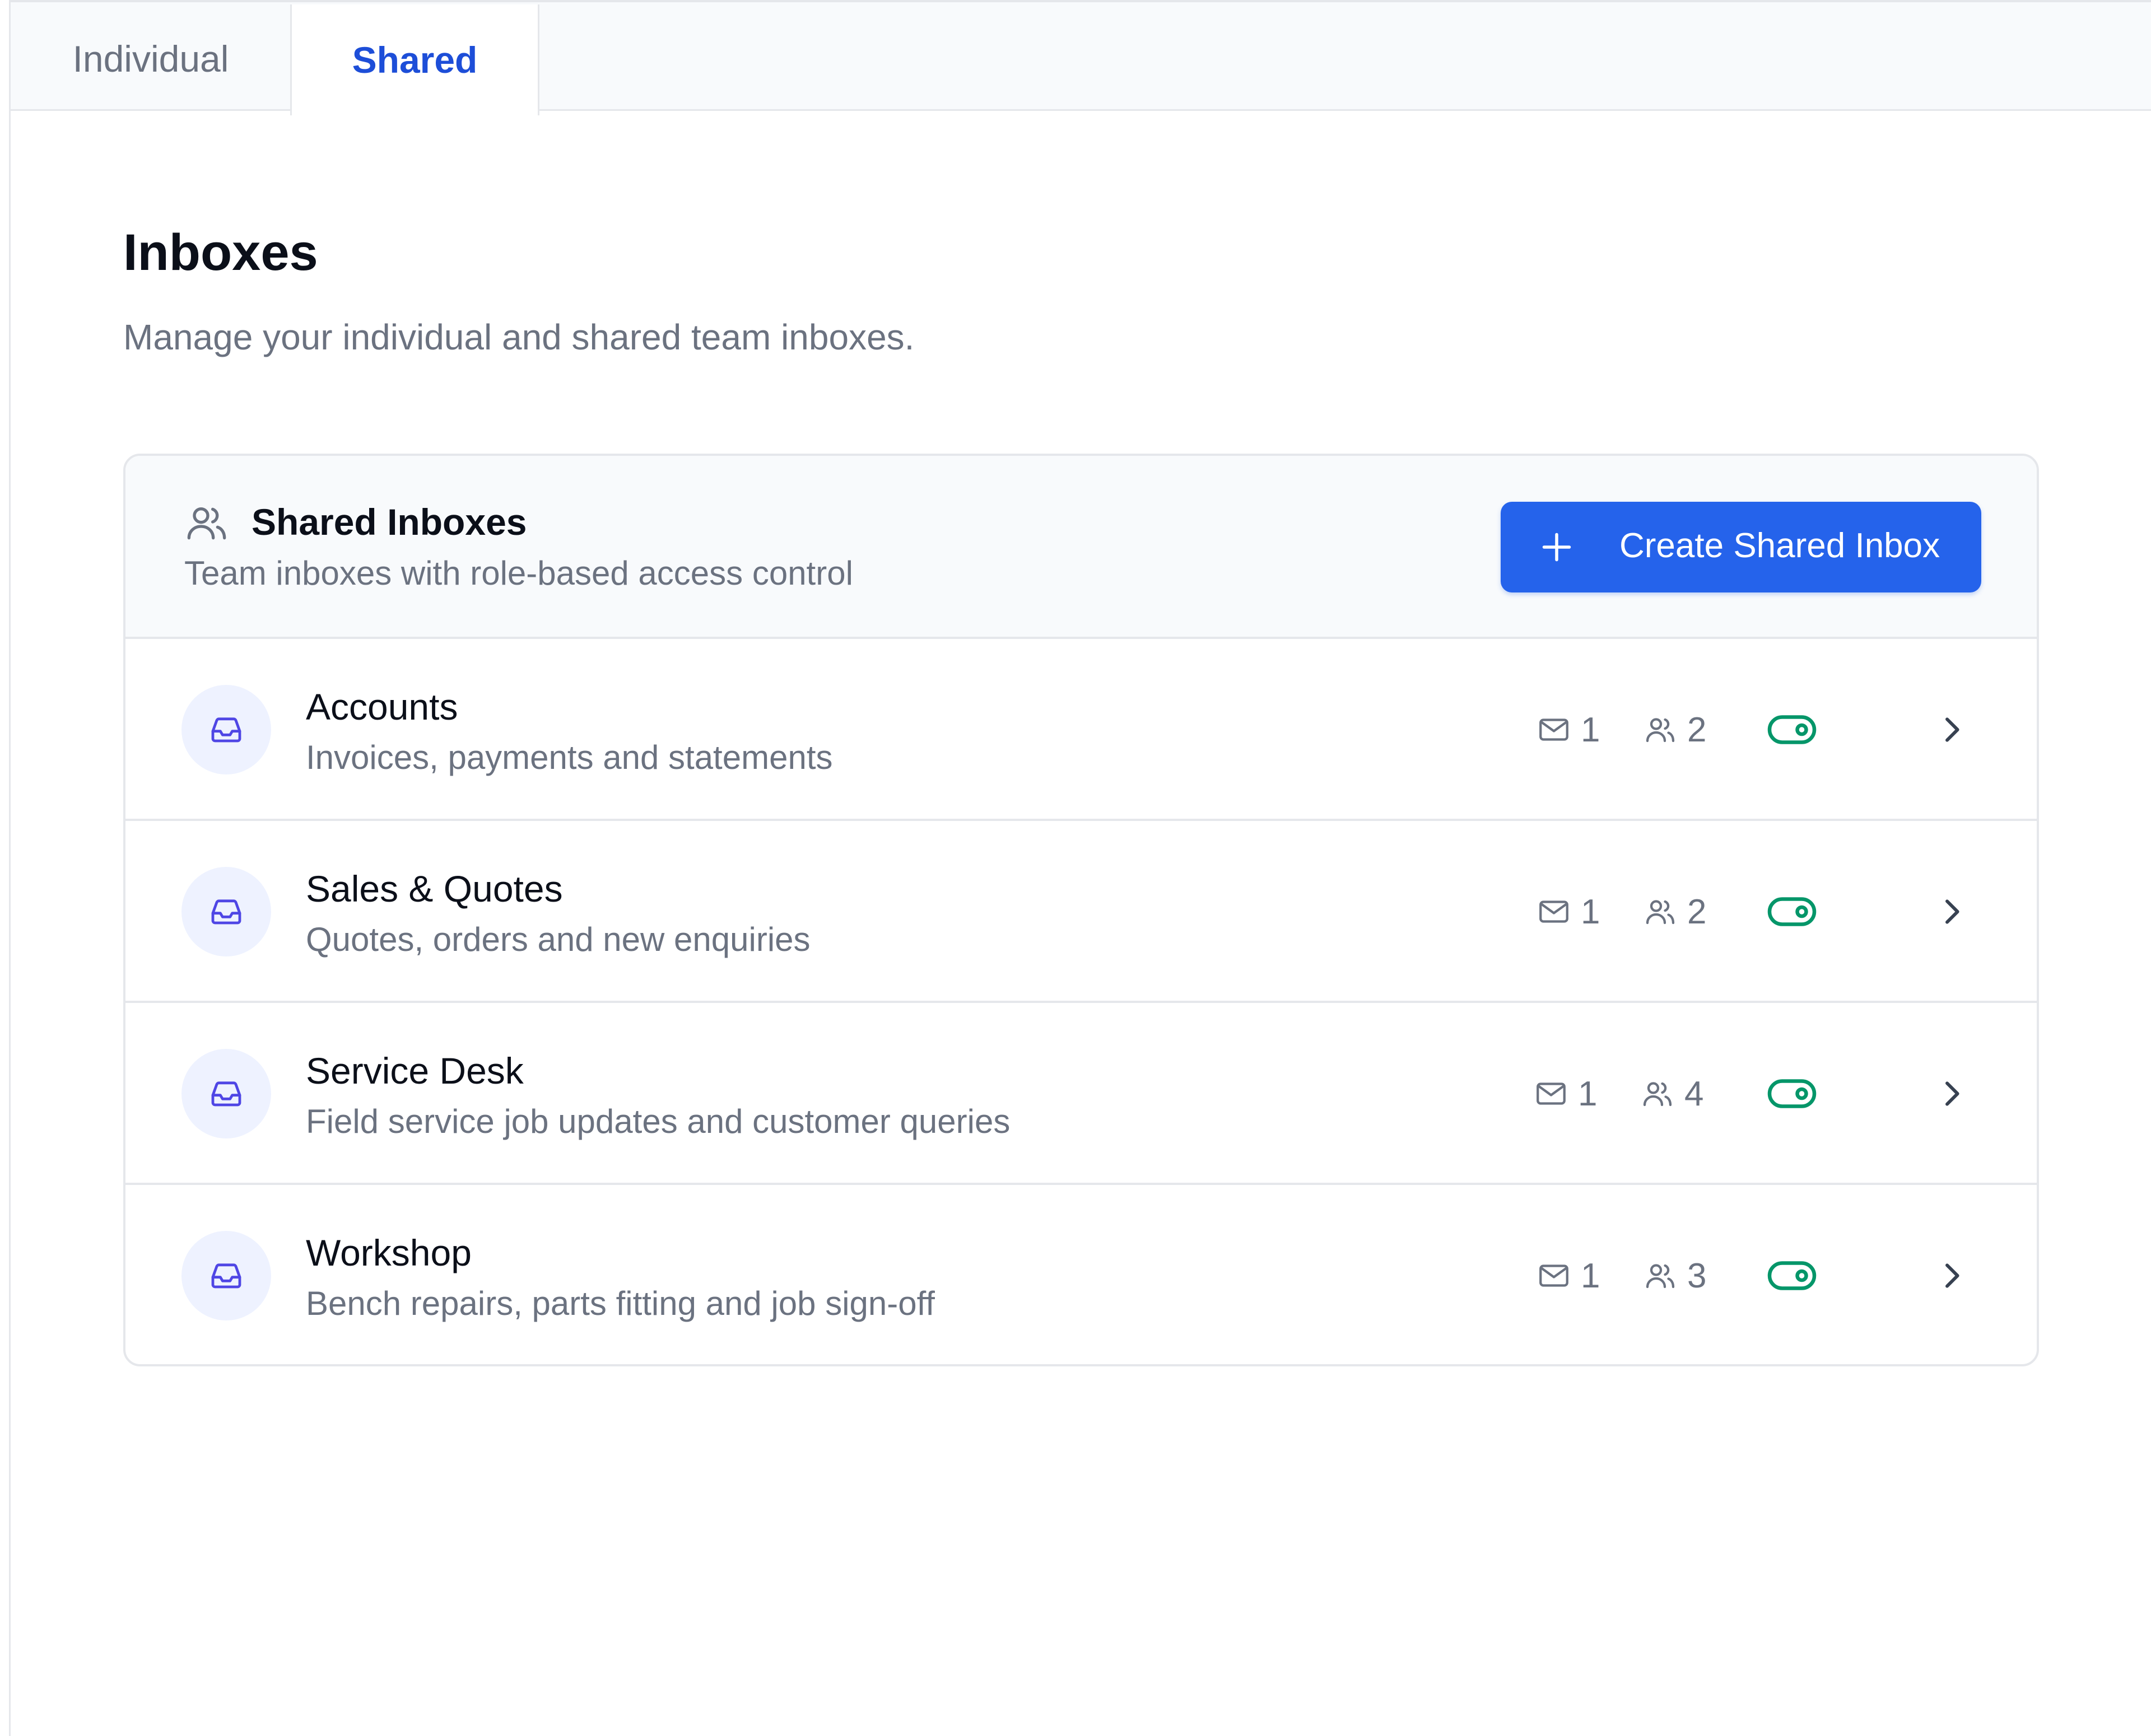 Image resolution: width=2151 pixels, height=1736 pixels. What do you see at coordinates (1081, 58) in the screenshot?
I see `tab-bar: Individual Shared` at bounding box center [1081, 58].